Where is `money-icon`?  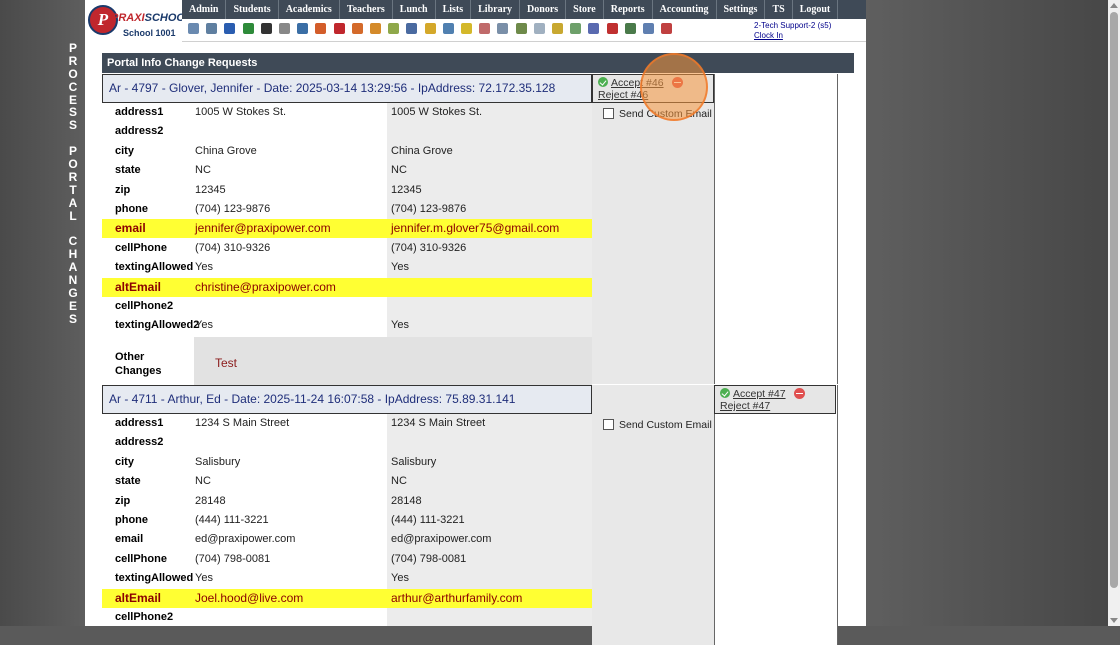 money-icon is located at coordinates (576, 28).